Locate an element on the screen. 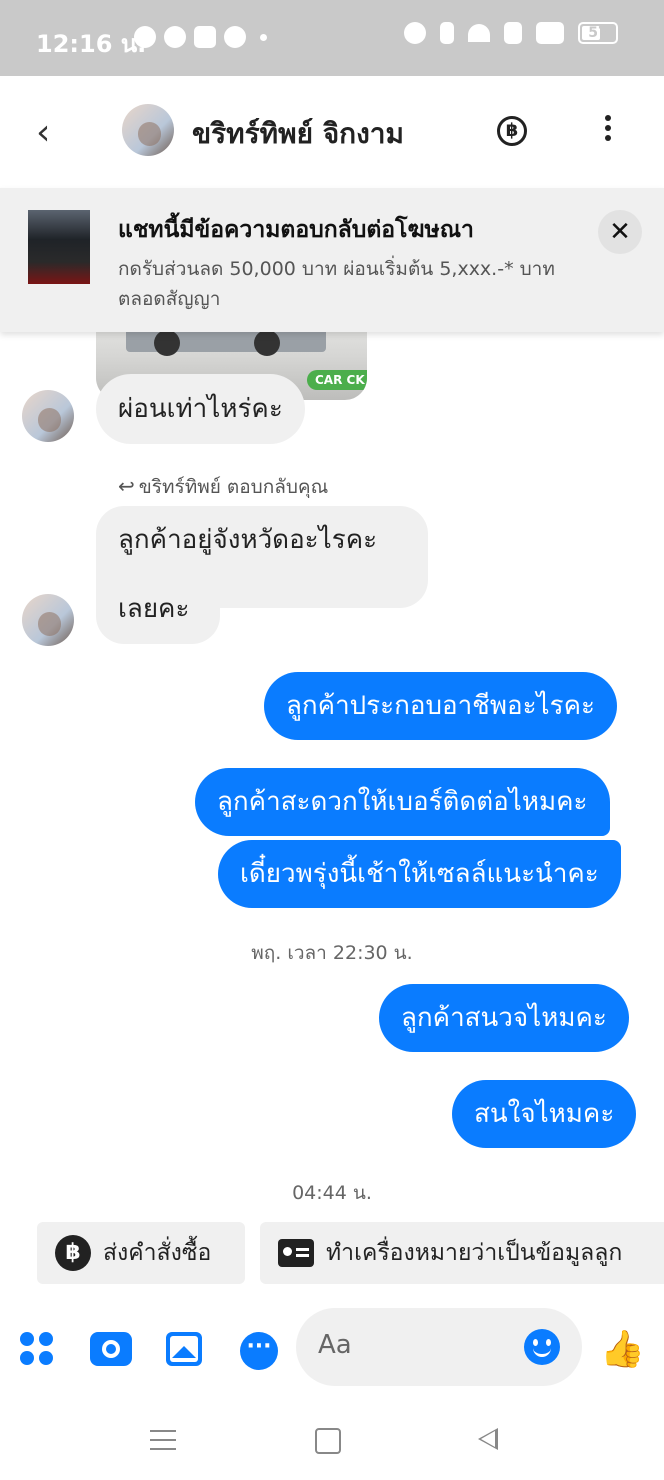 The image size is (664, 1480). composer-bar: ··· Aa 👍 is located at coordinates (332, 1348).